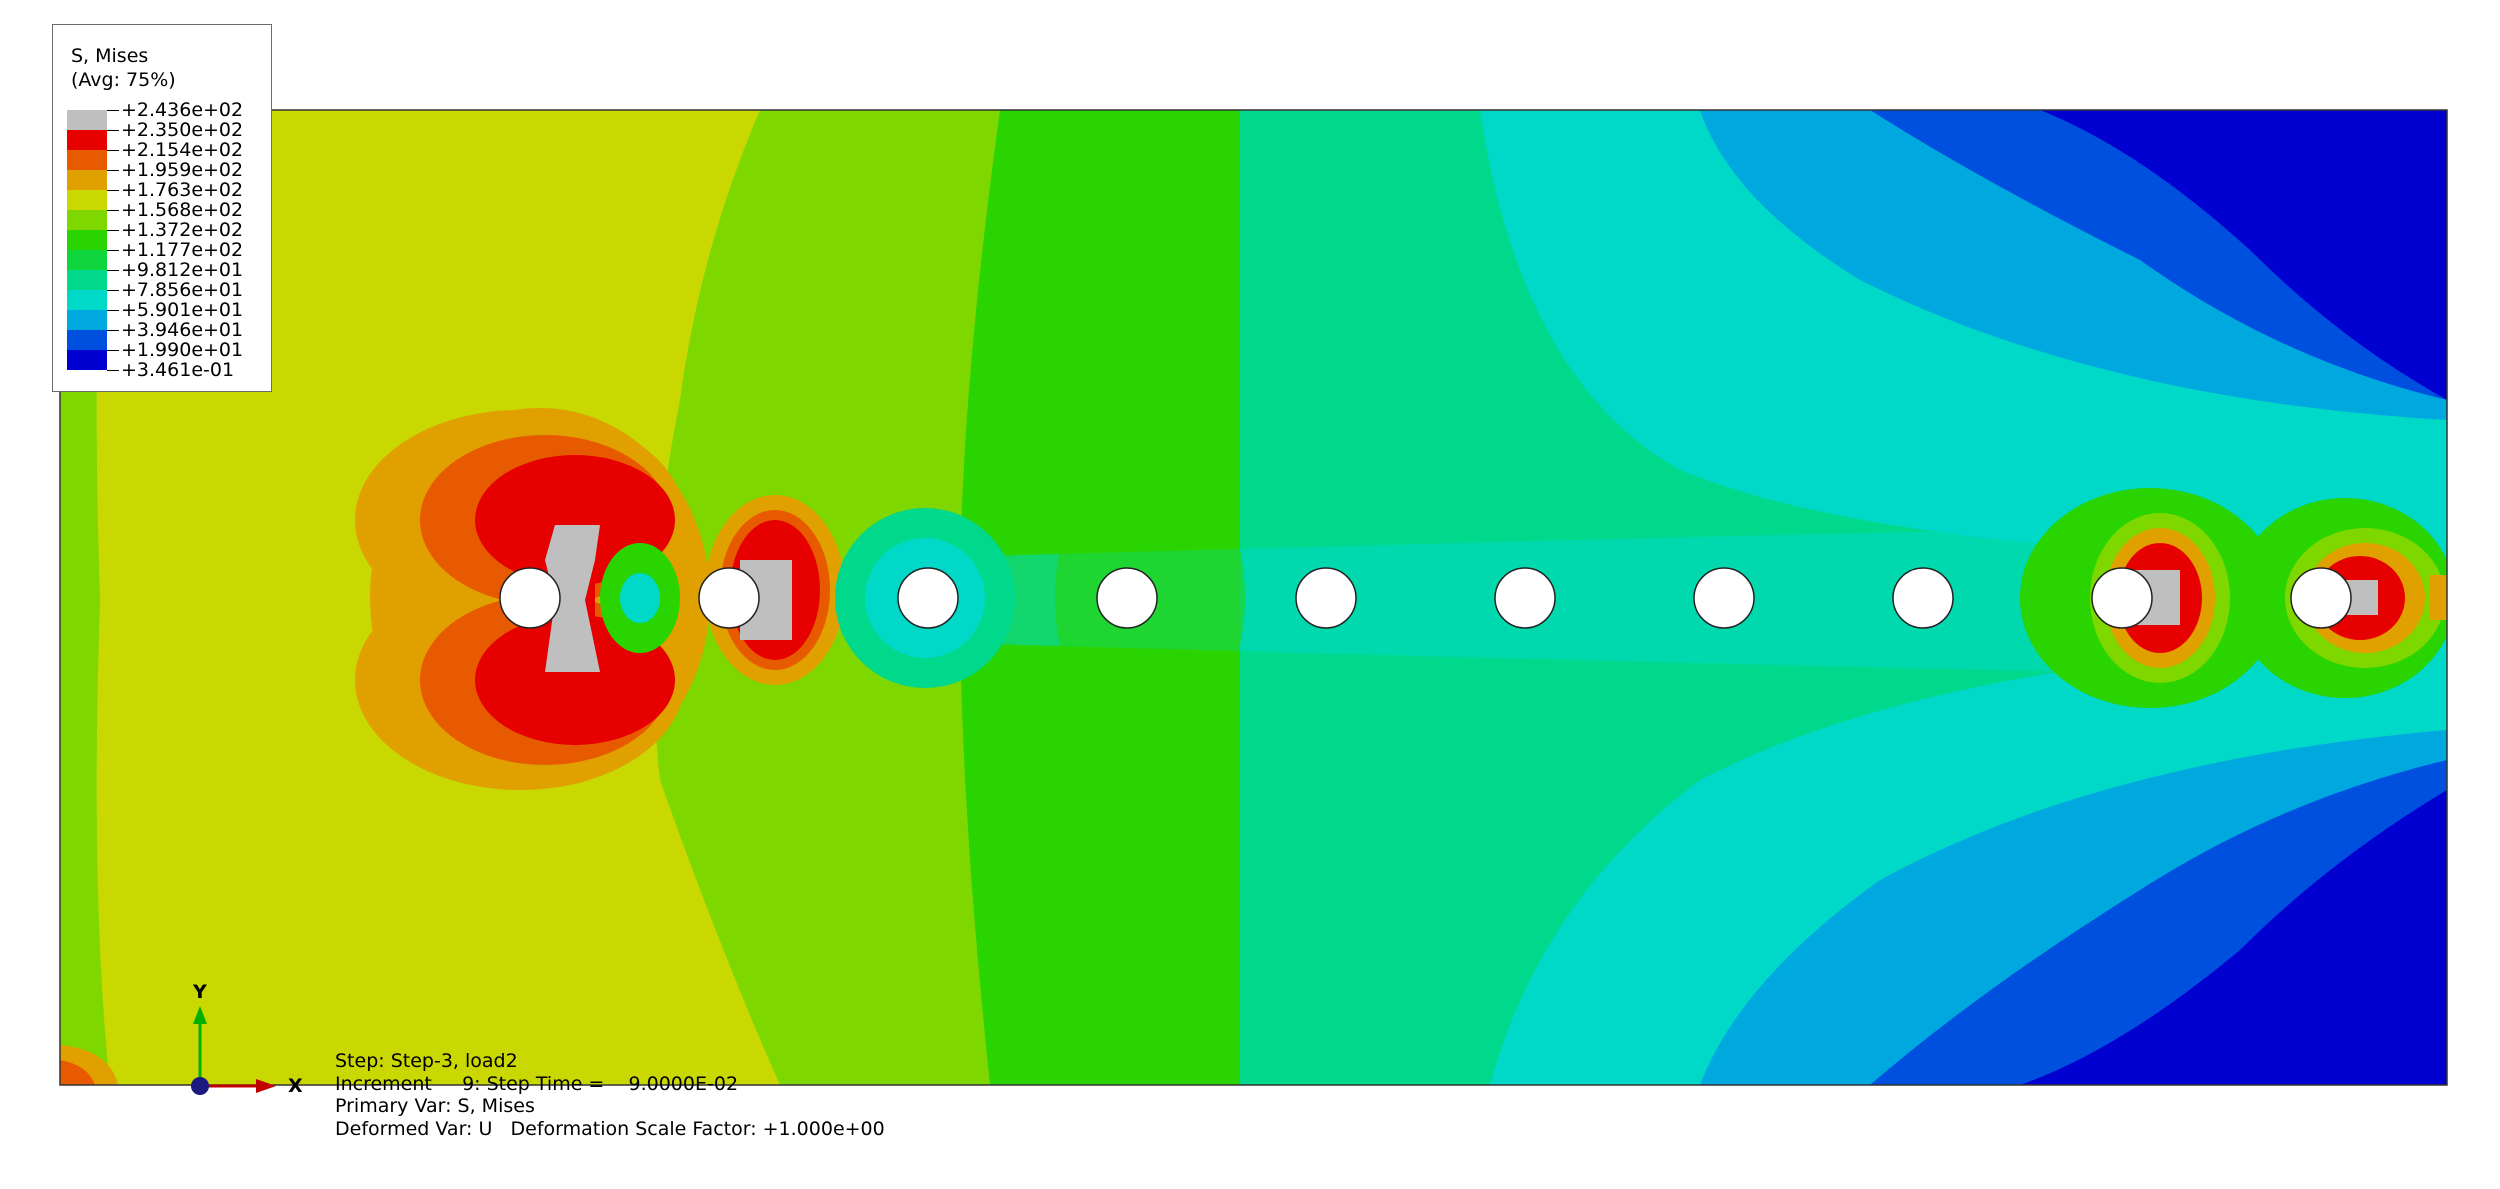  Describe the element at coordinates (182, 130) in the screenshot. I see `legend-tick-label: +2.350e+02` at that location.